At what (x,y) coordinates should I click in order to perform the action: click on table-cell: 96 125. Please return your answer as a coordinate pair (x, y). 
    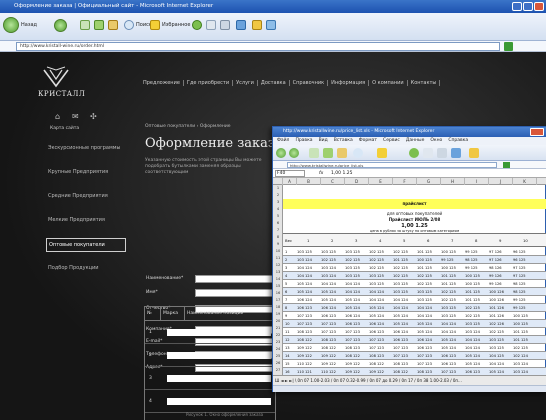
    Looking at the image, I should click on (519, 251).